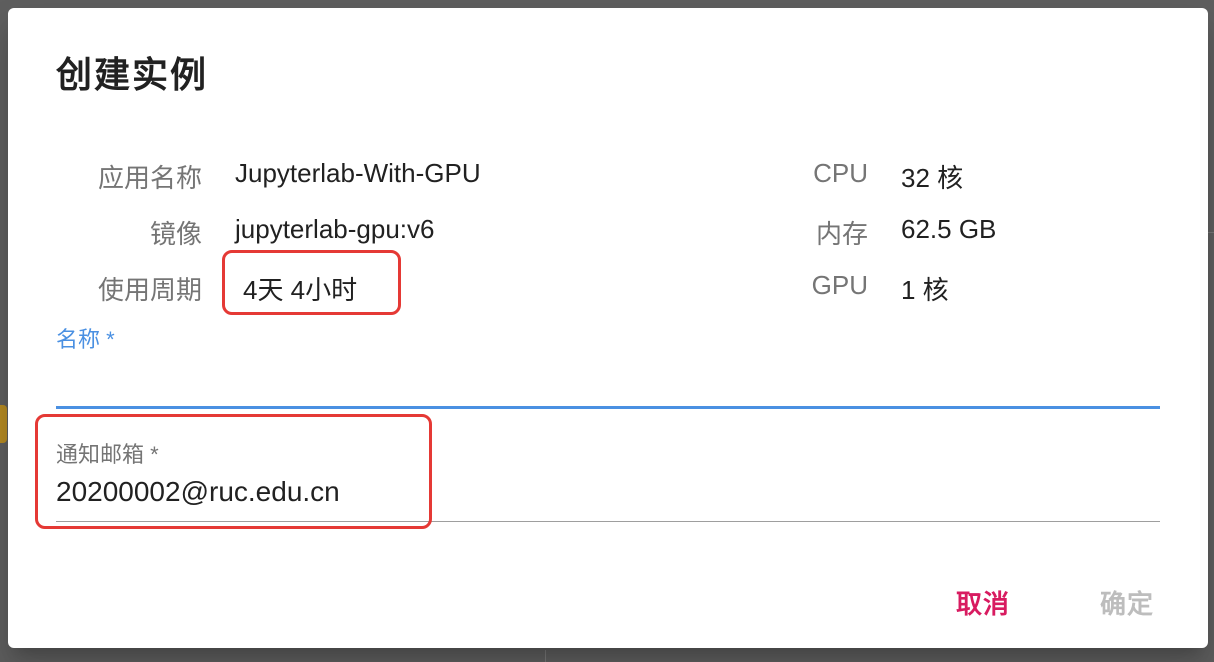  Describe the element at coordinates (1127, 602) in the screenshot. I see `confirm-button: 确定` at that location.